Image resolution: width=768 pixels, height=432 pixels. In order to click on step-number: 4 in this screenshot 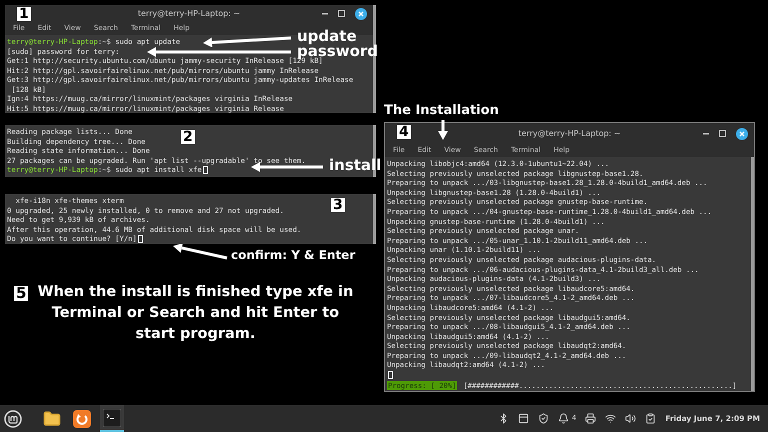, I will do `click(404, 132)`.